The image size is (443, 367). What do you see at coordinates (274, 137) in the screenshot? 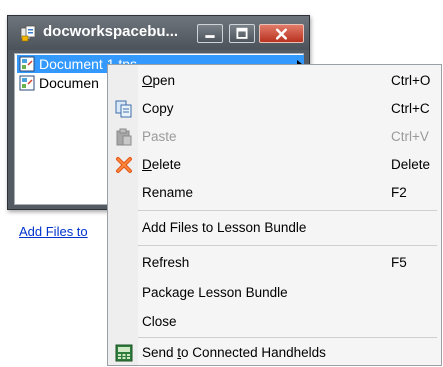
I see `menu-item-paste: Paste Ctrl+V` at bounding box center [274, 137].